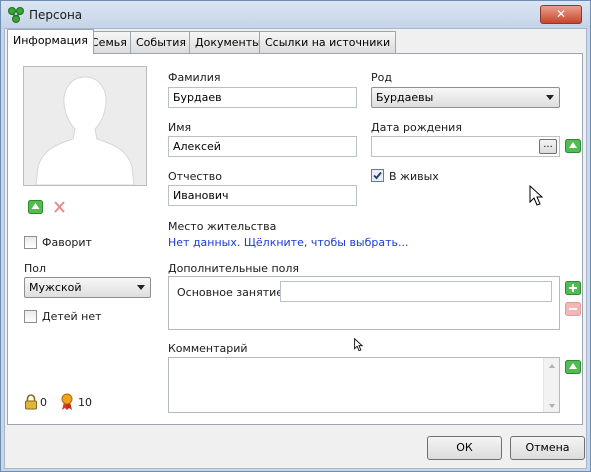 The image size is (591, 472). I want to click on window-title: Персона, so click(56, 15).